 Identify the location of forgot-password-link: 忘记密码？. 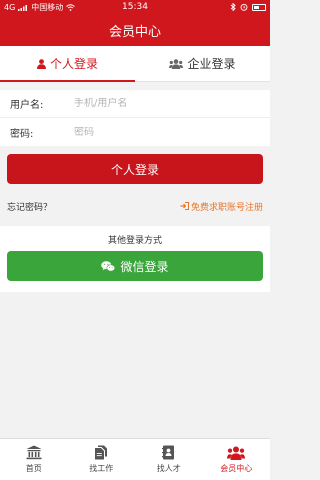
(29, 206).